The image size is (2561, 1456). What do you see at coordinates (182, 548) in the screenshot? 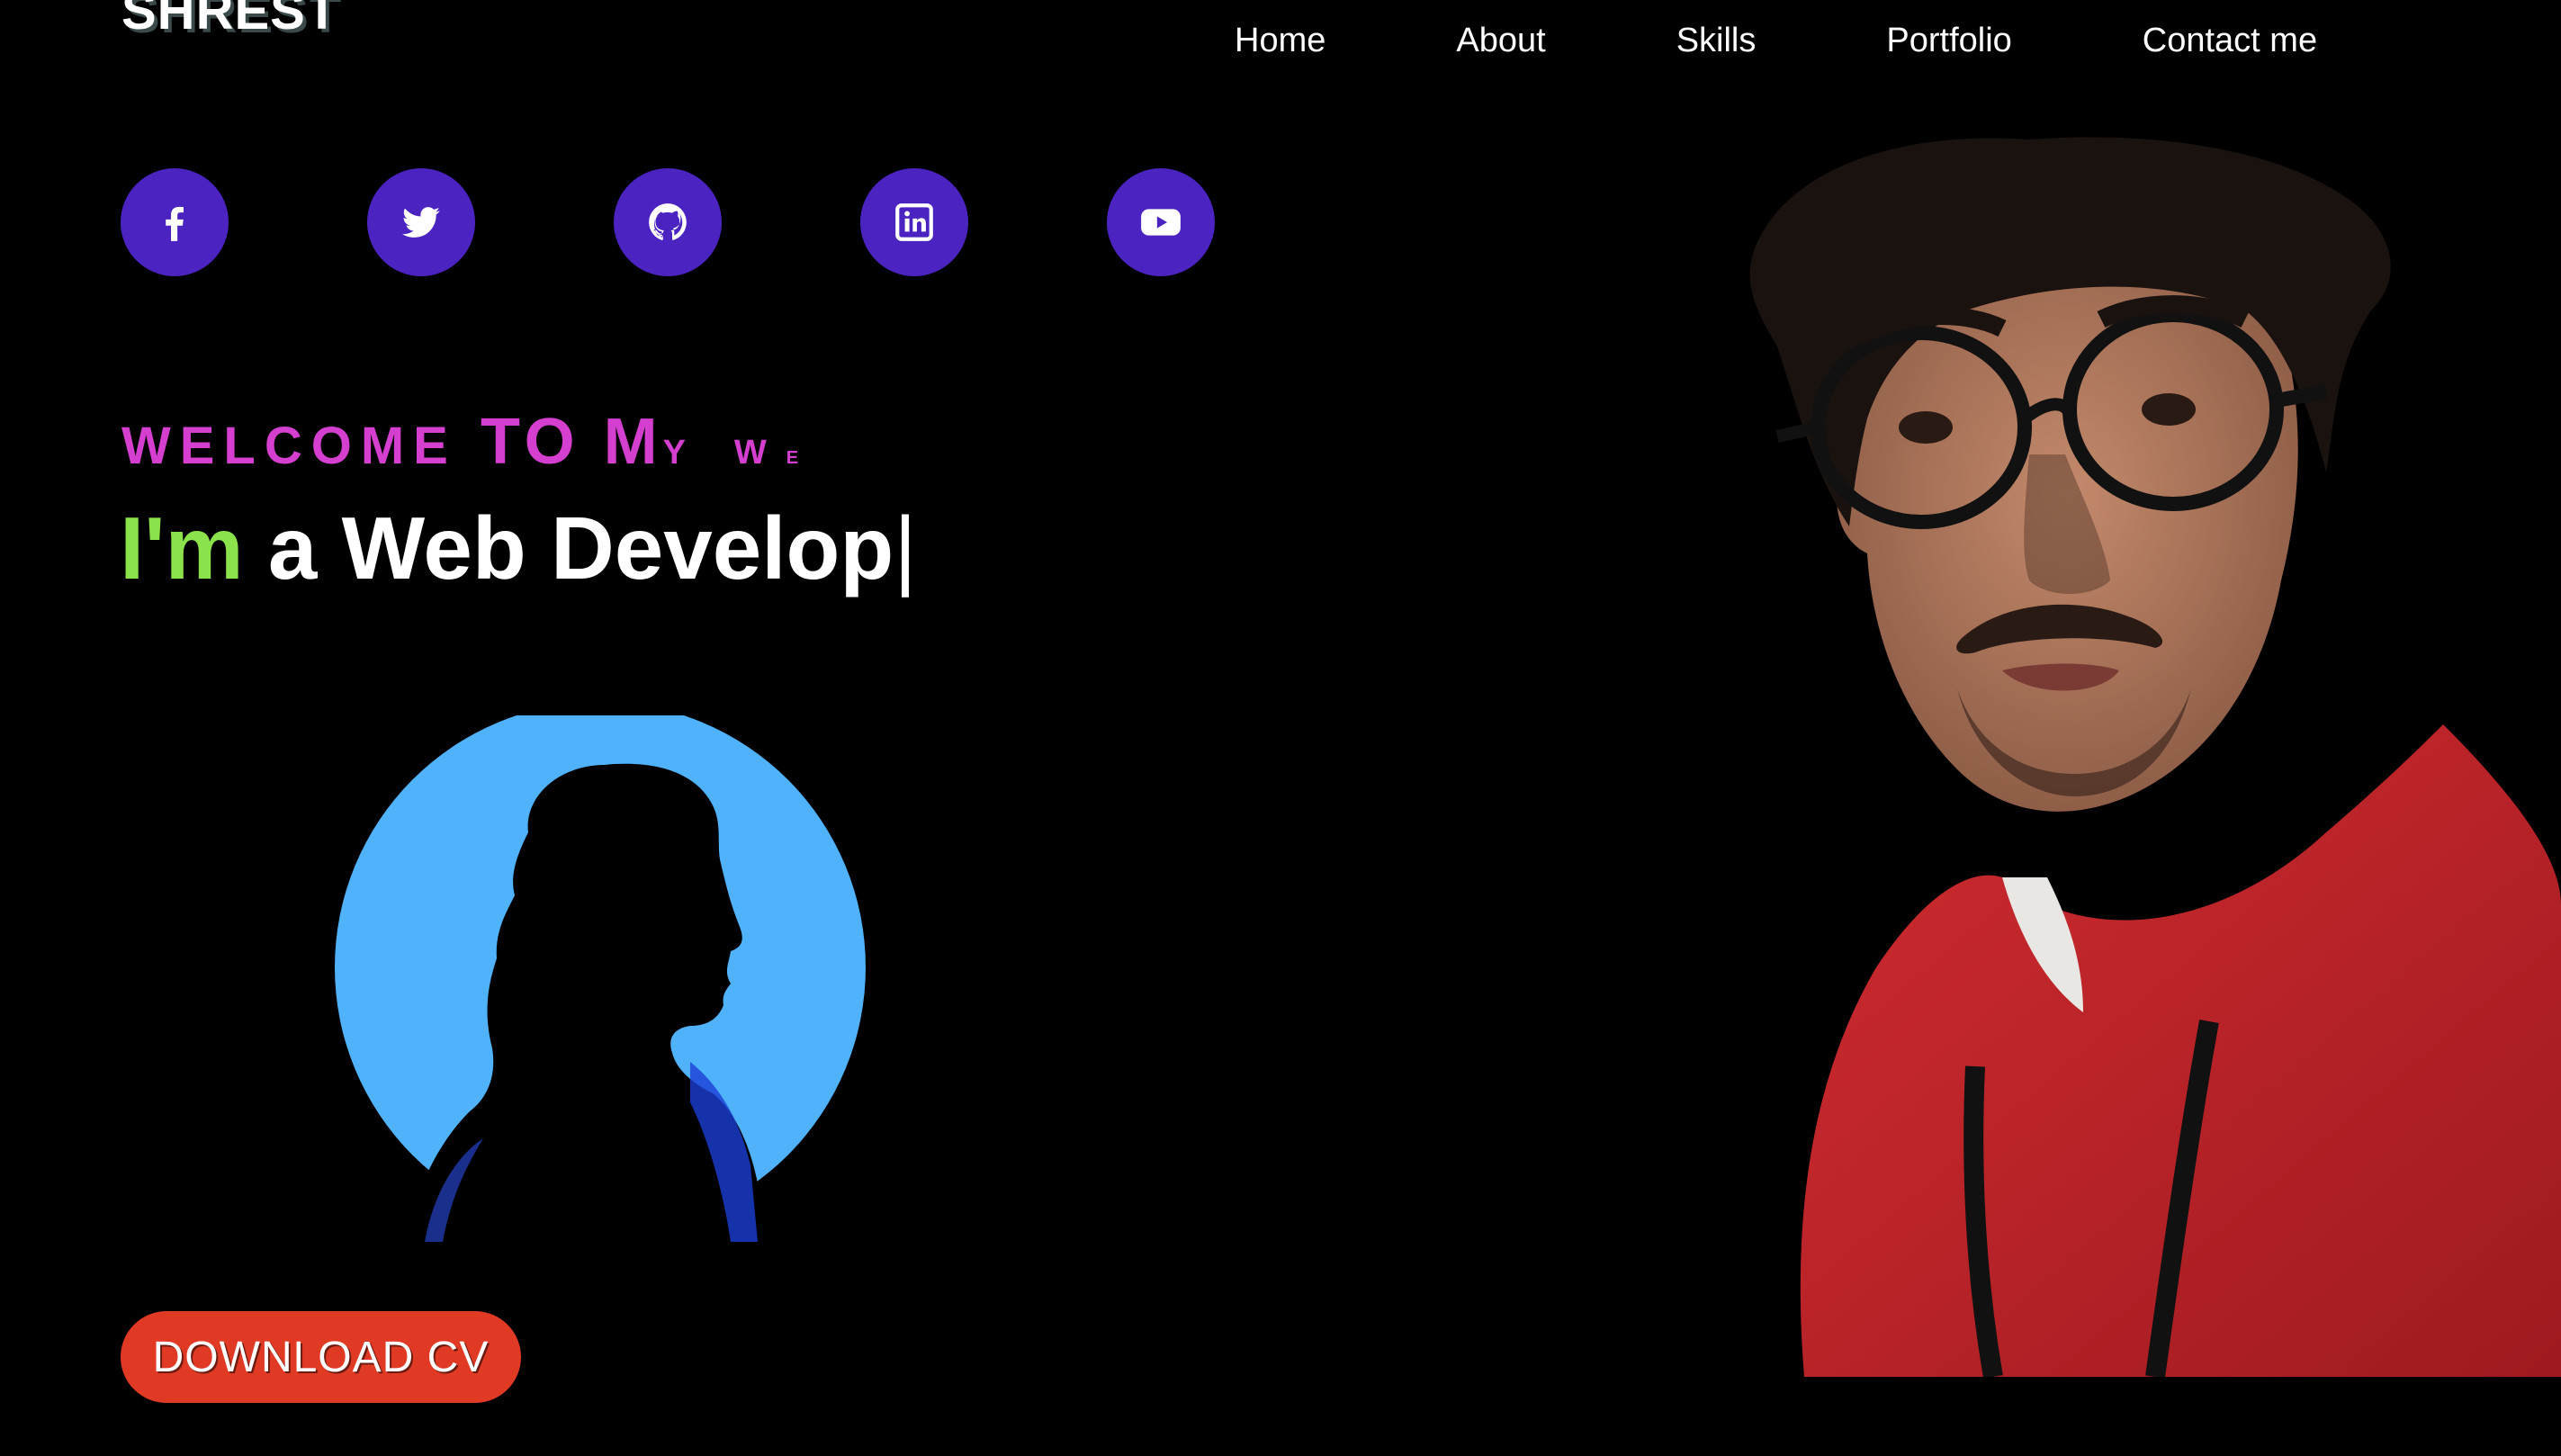
I see `headline-im: I'm` at bounding box center [182, 548].